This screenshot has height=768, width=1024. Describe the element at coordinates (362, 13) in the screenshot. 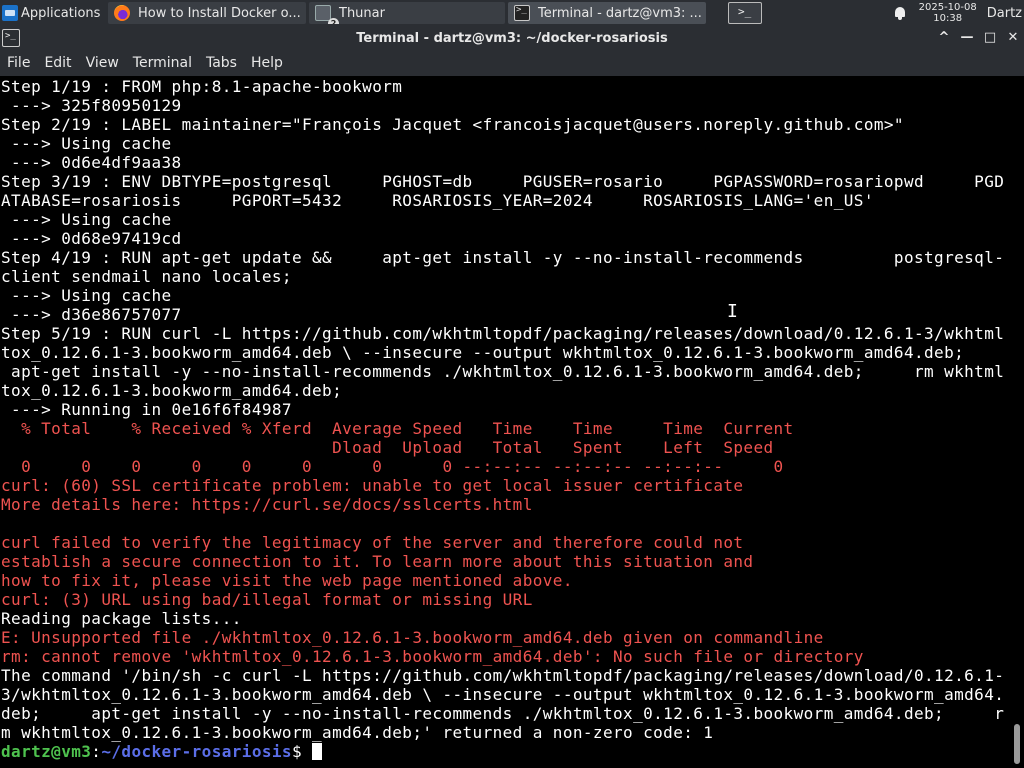

I see `taskbar-thunar-label: Thunar` at that location.